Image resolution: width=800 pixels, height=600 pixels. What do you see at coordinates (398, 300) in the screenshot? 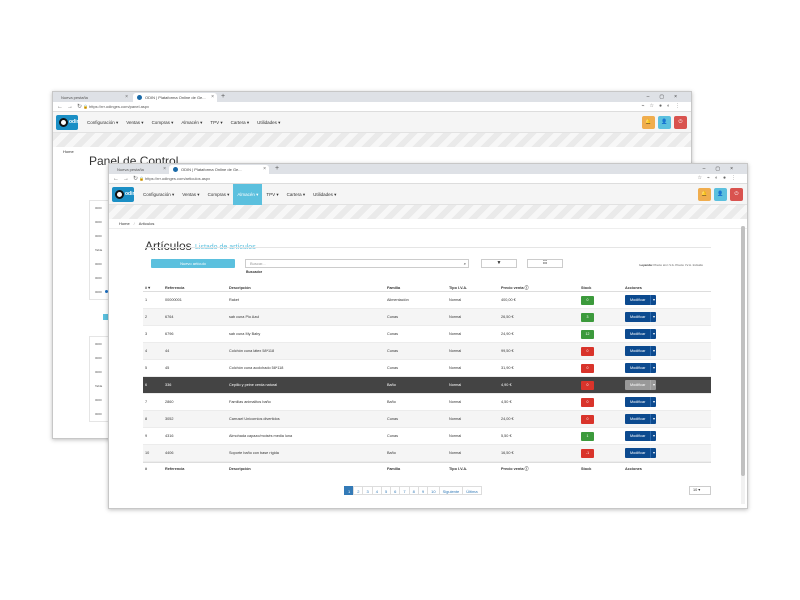
I see `row-family: Alimentación` at bounding box center [398, 300].